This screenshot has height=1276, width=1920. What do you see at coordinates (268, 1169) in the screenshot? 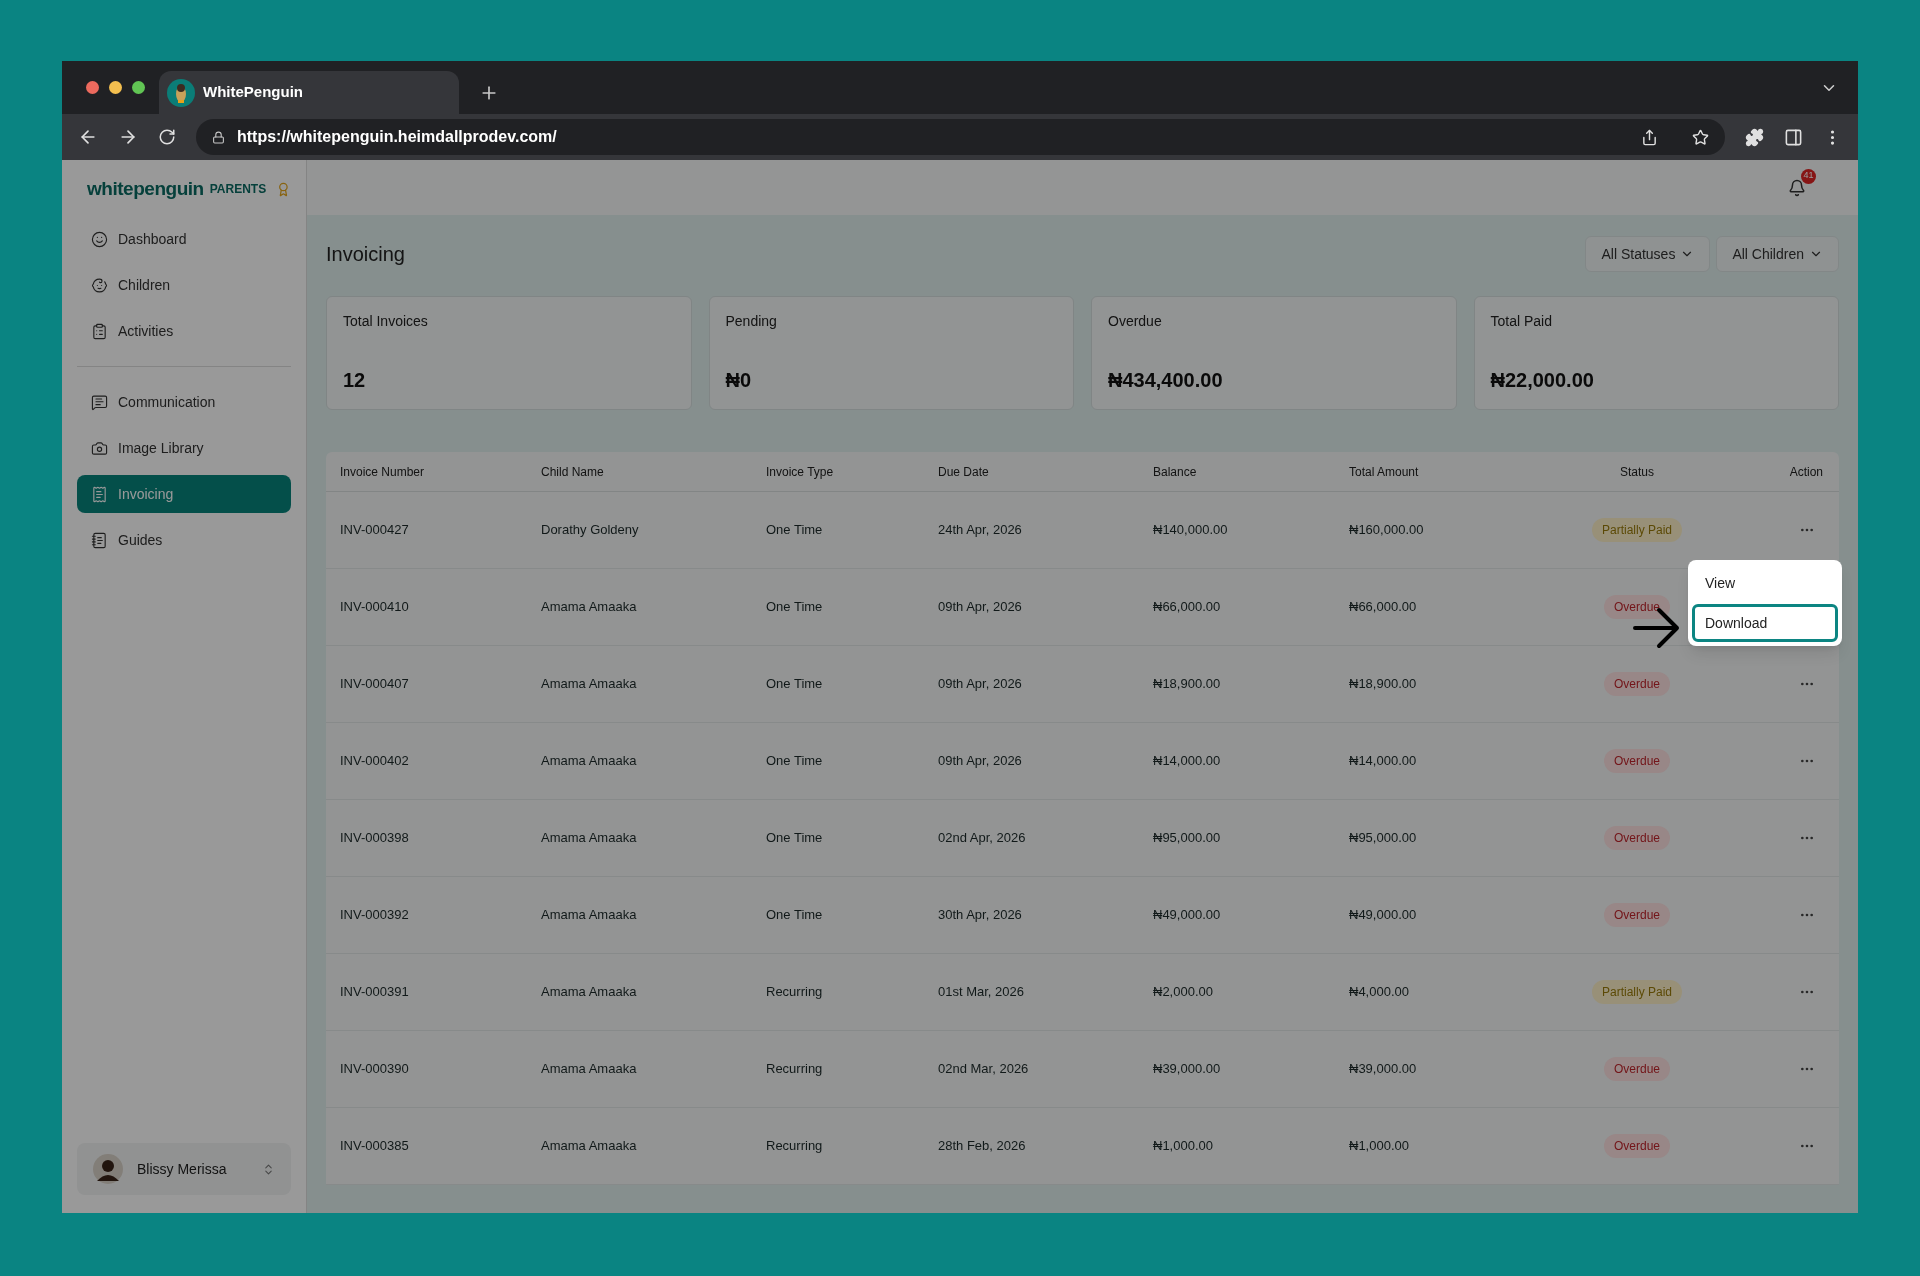
I see `expand-icon` at bounding box center [268, 1169].